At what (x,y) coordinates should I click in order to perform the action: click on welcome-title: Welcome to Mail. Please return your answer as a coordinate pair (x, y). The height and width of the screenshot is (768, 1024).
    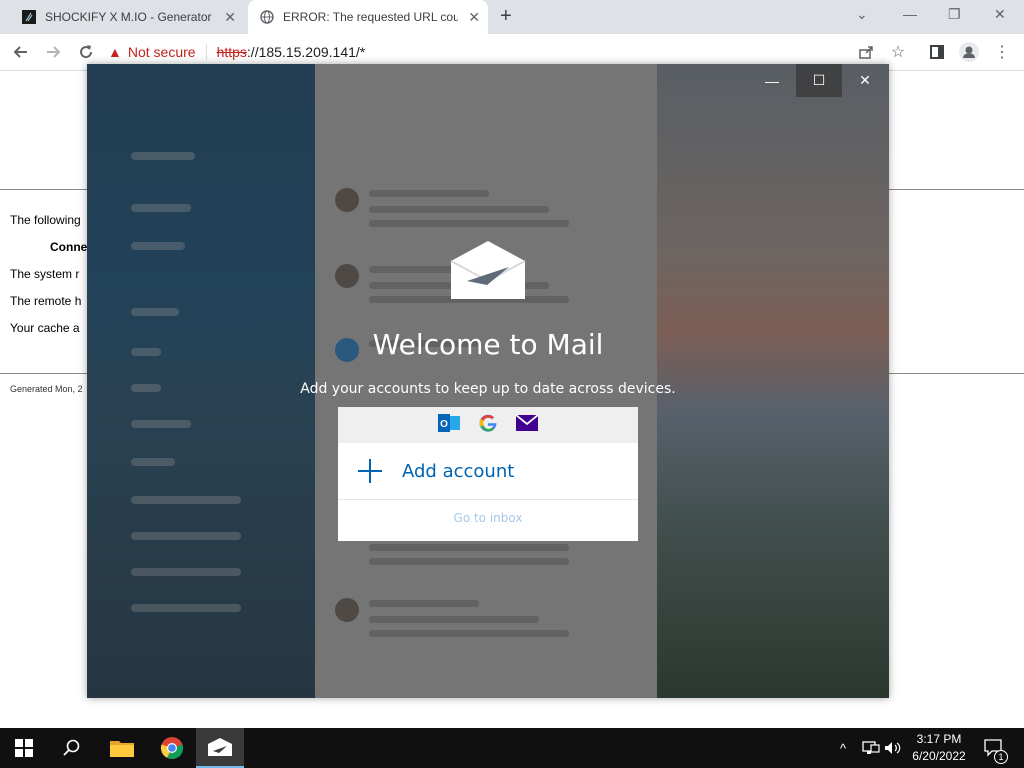
    Looking at the image, I should click on (488, 344).